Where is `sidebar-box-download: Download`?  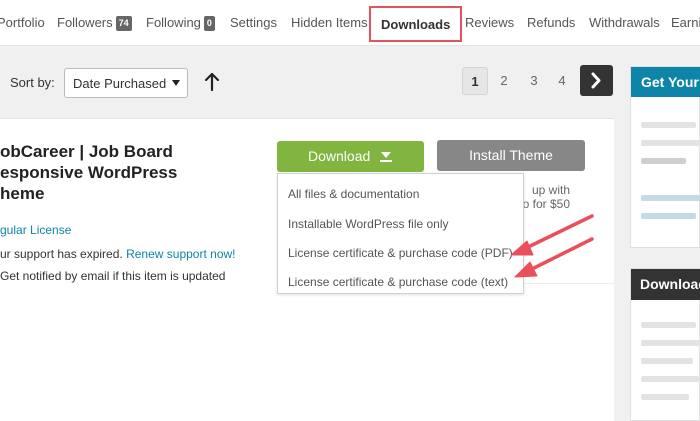 sidebar-box-download: Download is located at coordinates (665, 344).